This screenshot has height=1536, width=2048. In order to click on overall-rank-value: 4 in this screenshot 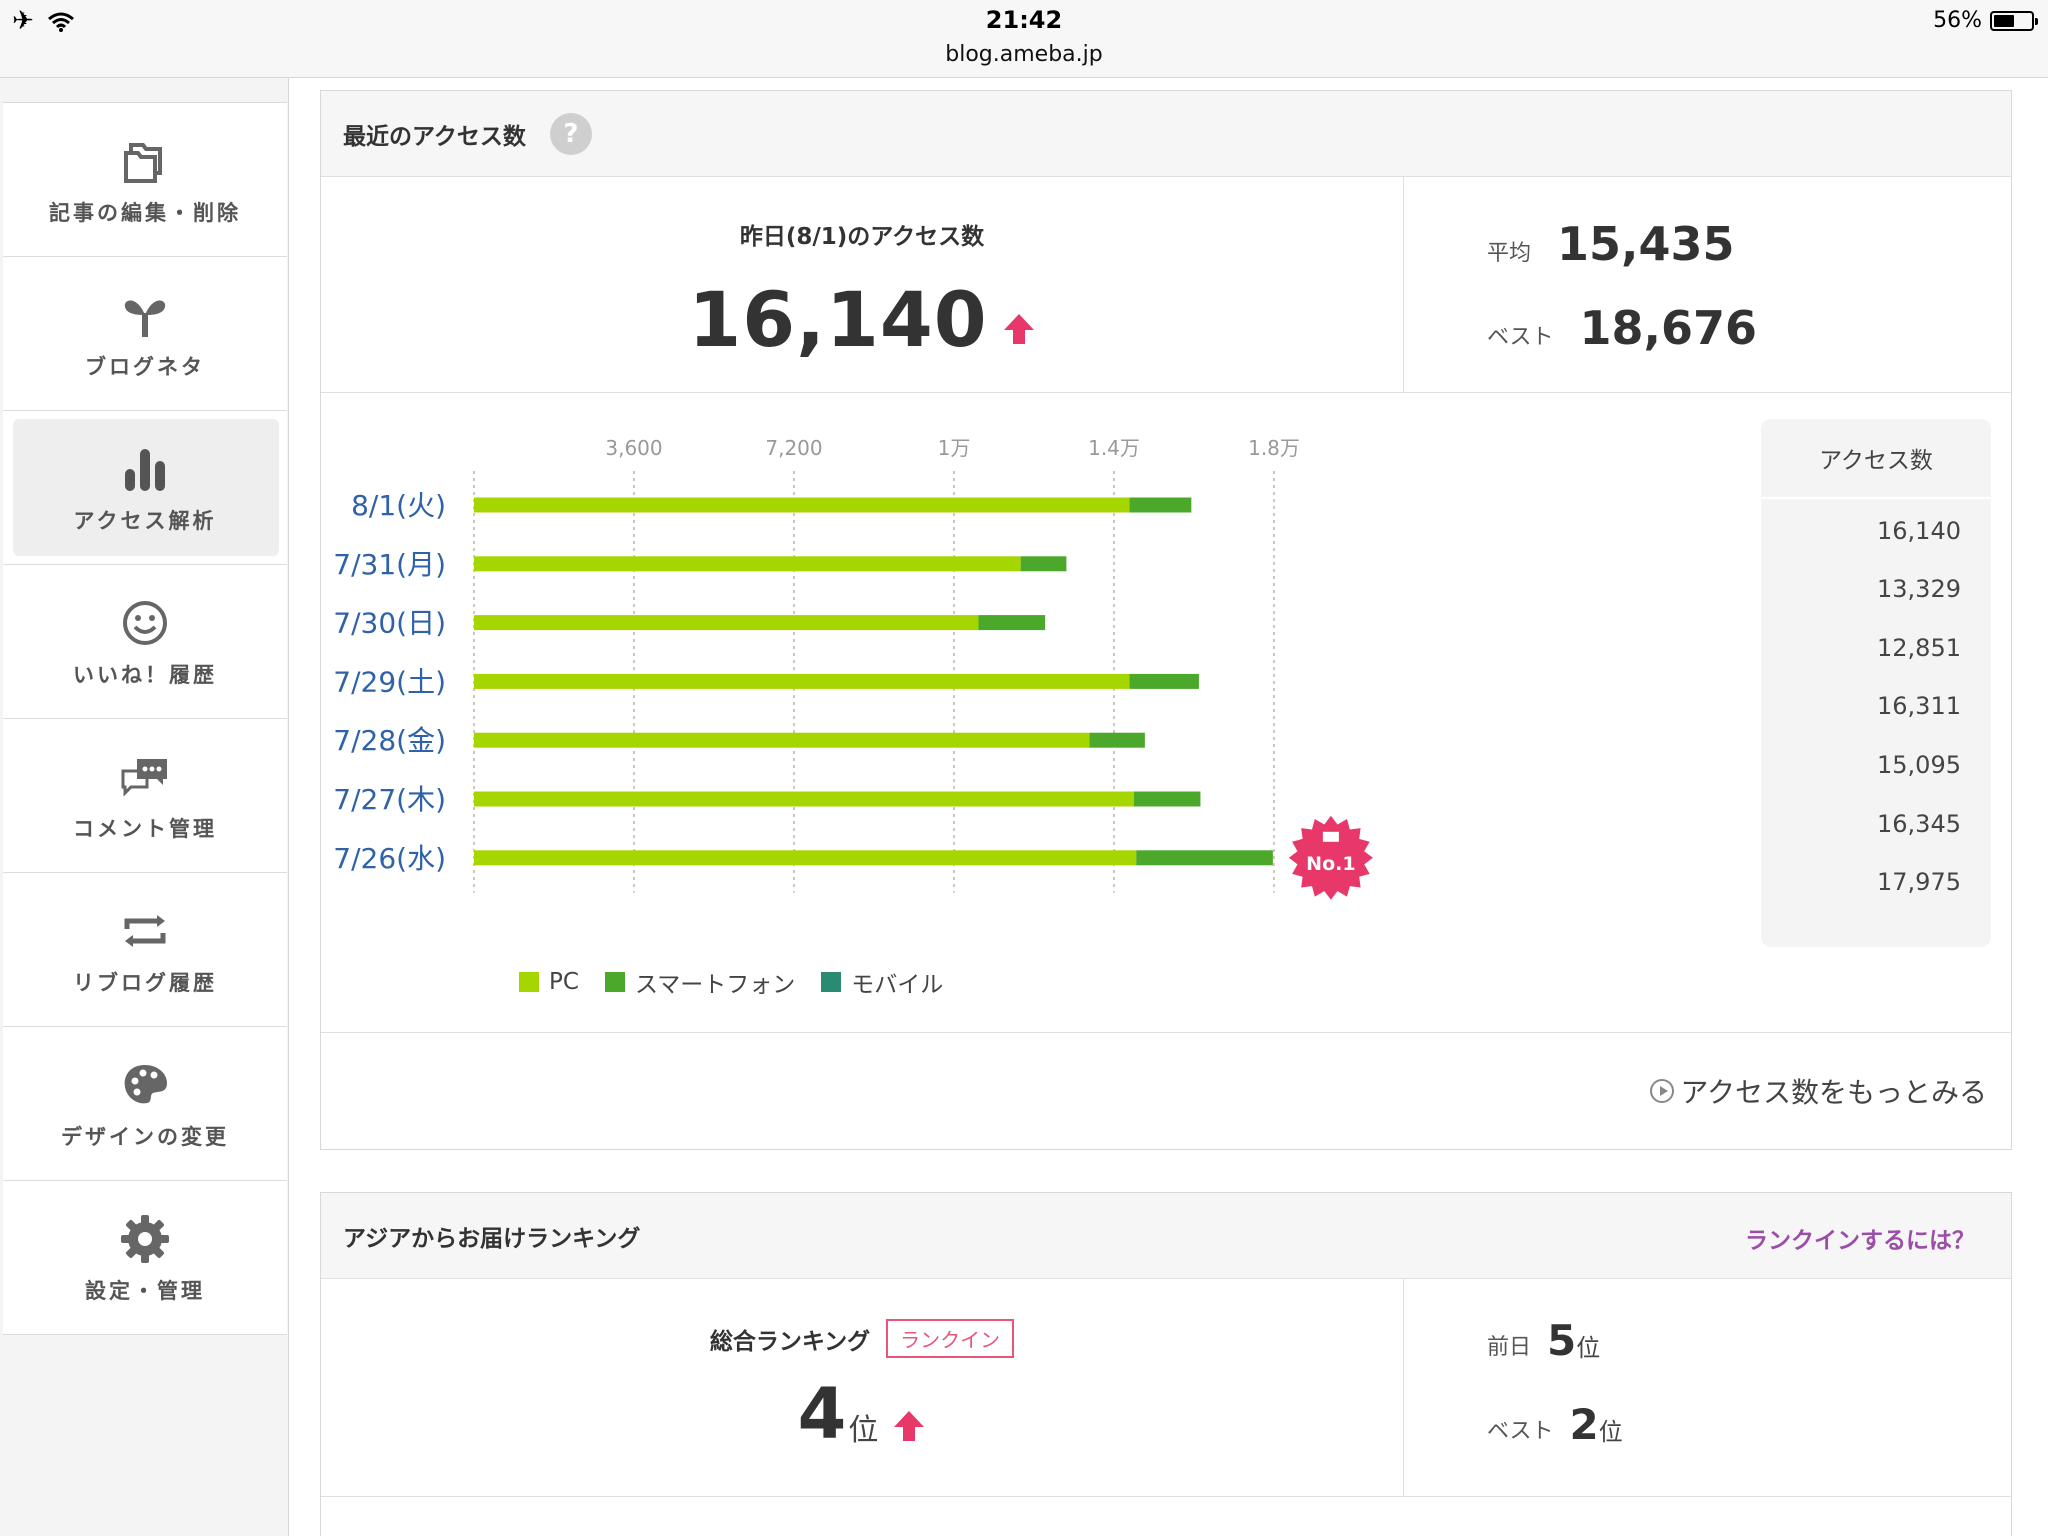, I will do `click(822, 1414)`.